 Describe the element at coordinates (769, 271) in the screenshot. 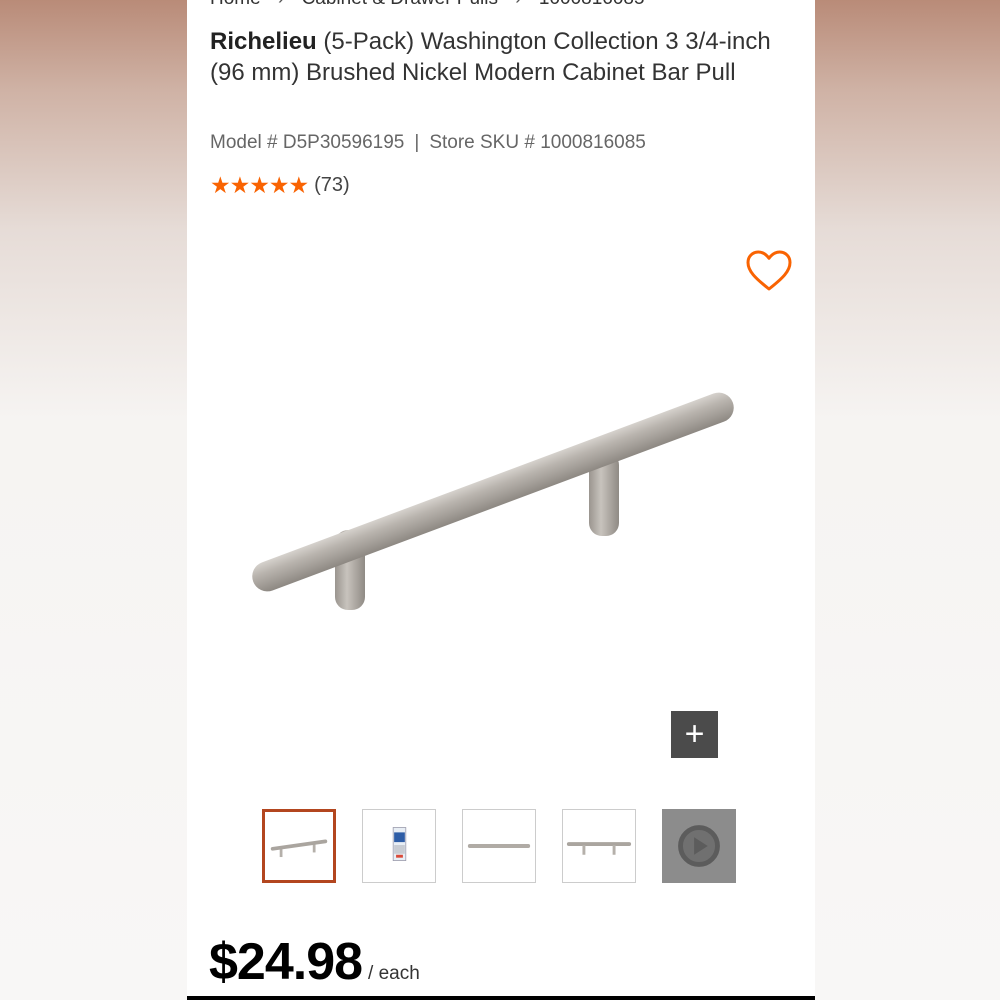

I see `favorite-heart-icon` at that location.